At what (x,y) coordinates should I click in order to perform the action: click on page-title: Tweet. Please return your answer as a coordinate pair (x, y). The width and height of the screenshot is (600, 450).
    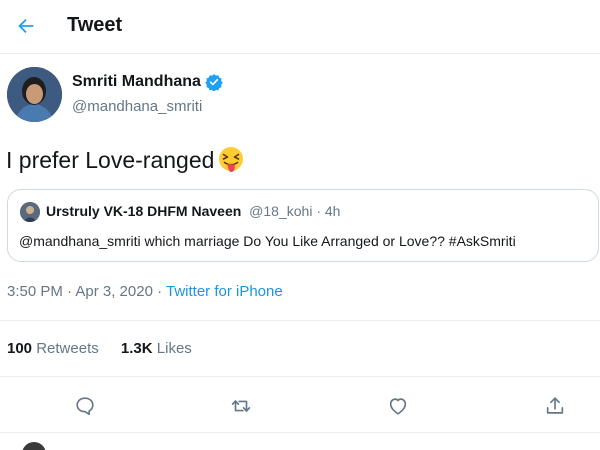
    Looking at the image, I should click on (95, 25).